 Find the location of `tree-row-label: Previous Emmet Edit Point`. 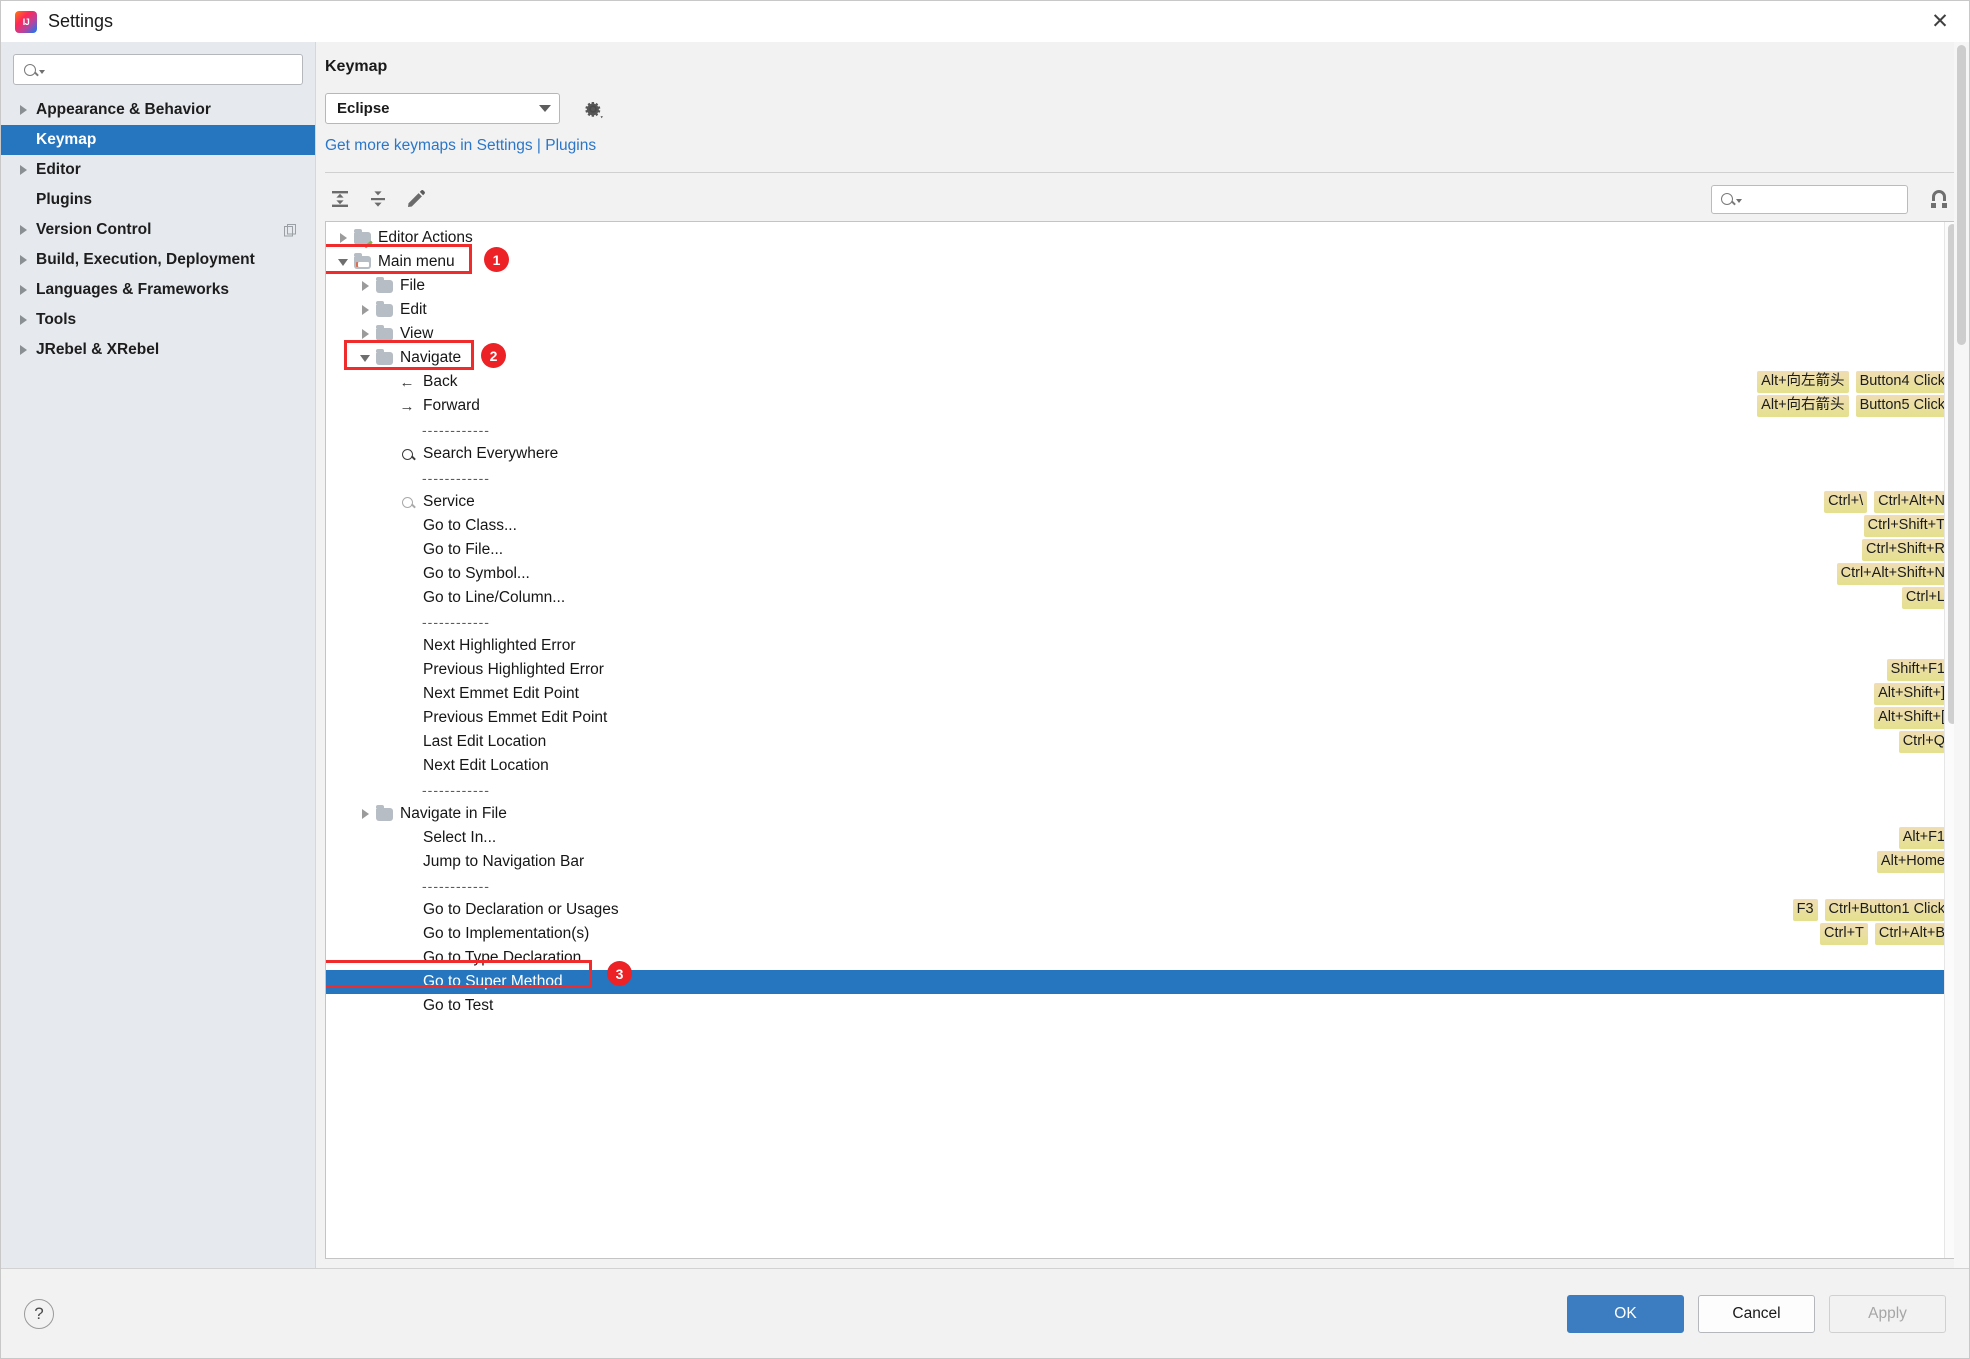

tree-row-label: Previous Emmet Edit Point is located at coordinates (515, 717).